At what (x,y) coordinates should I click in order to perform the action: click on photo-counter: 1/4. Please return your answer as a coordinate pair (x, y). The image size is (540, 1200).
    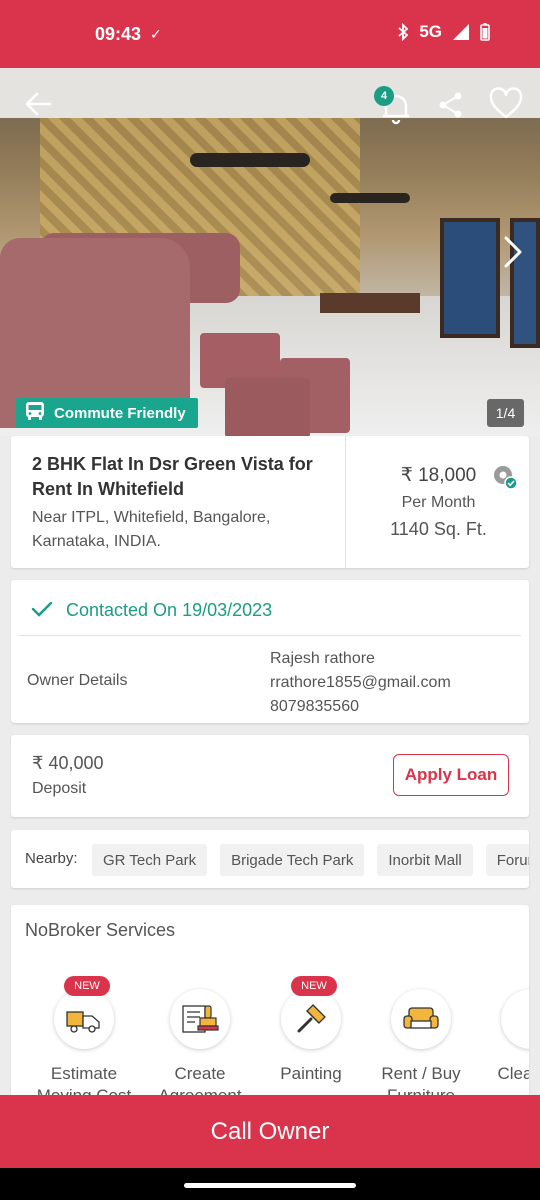
    Looking at the image, I should click on (505, 413).